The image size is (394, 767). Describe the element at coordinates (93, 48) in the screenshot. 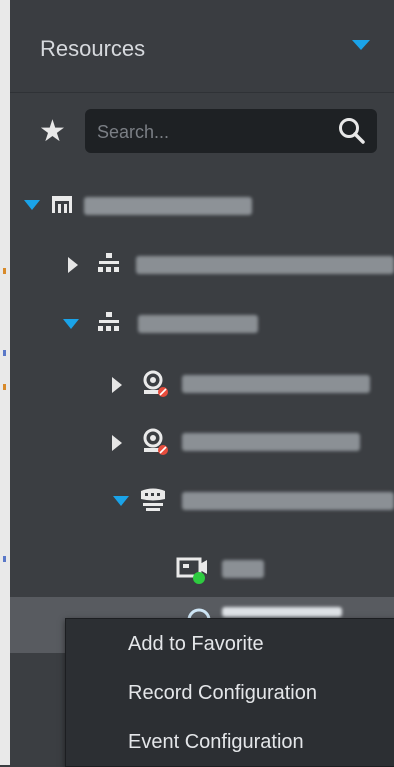

I see `panel-title: Resources` at that location.